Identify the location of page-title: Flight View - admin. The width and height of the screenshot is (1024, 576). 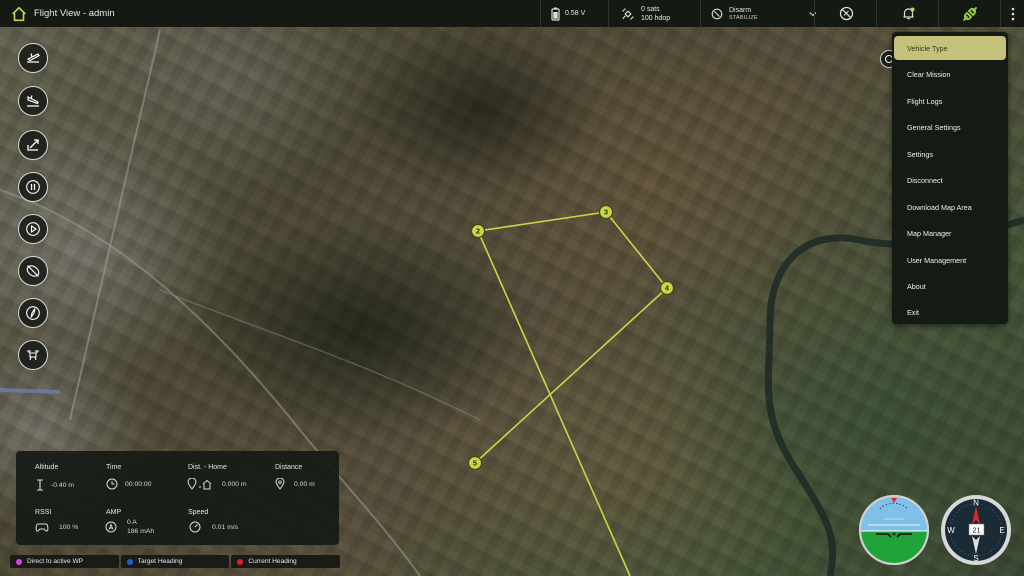
(74, 13).